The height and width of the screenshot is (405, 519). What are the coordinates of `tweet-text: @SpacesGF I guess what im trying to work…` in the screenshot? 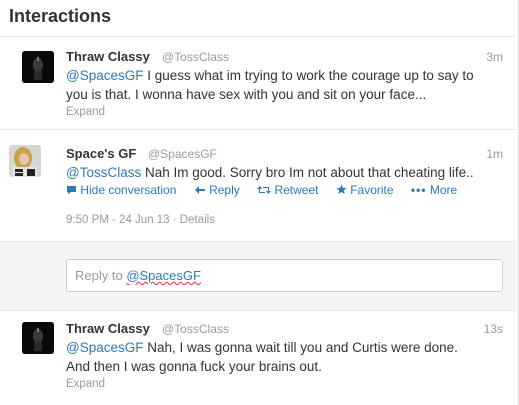 It's located at (286, 85).